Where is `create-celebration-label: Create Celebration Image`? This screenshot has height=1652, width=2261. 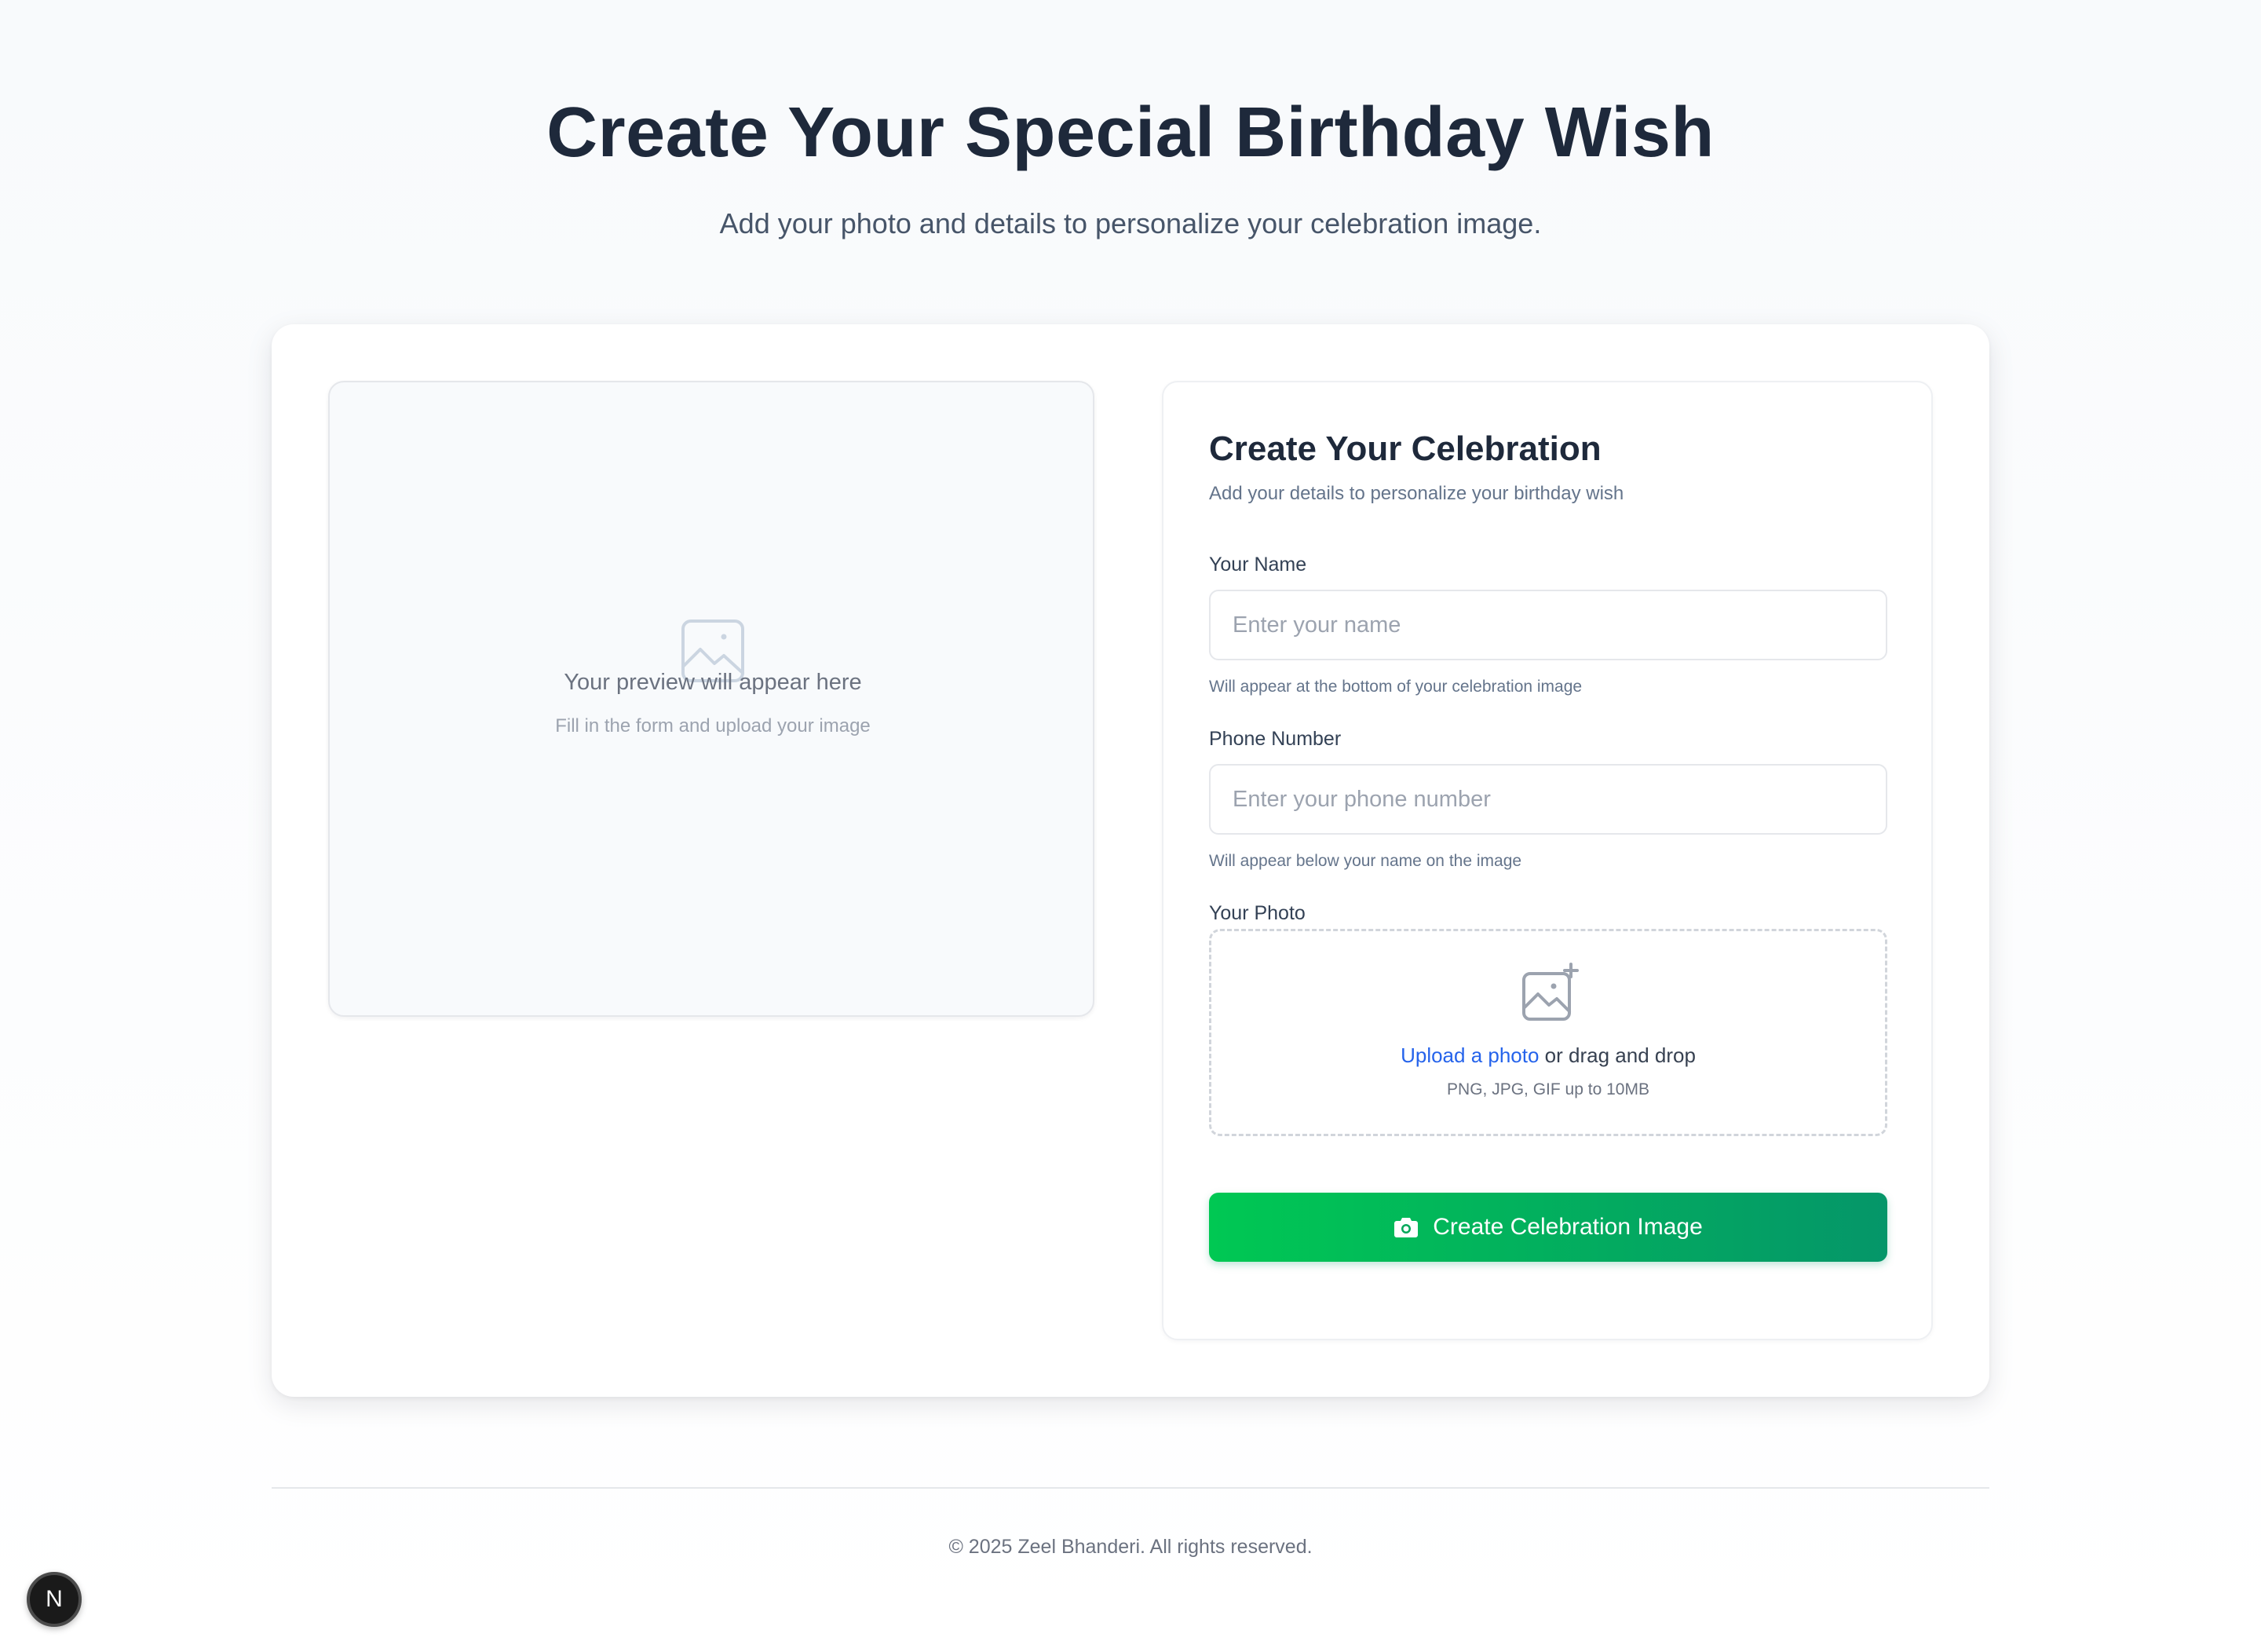
create-celebration-label: Create Celebration Image is located at coordinates (1568, 1227).